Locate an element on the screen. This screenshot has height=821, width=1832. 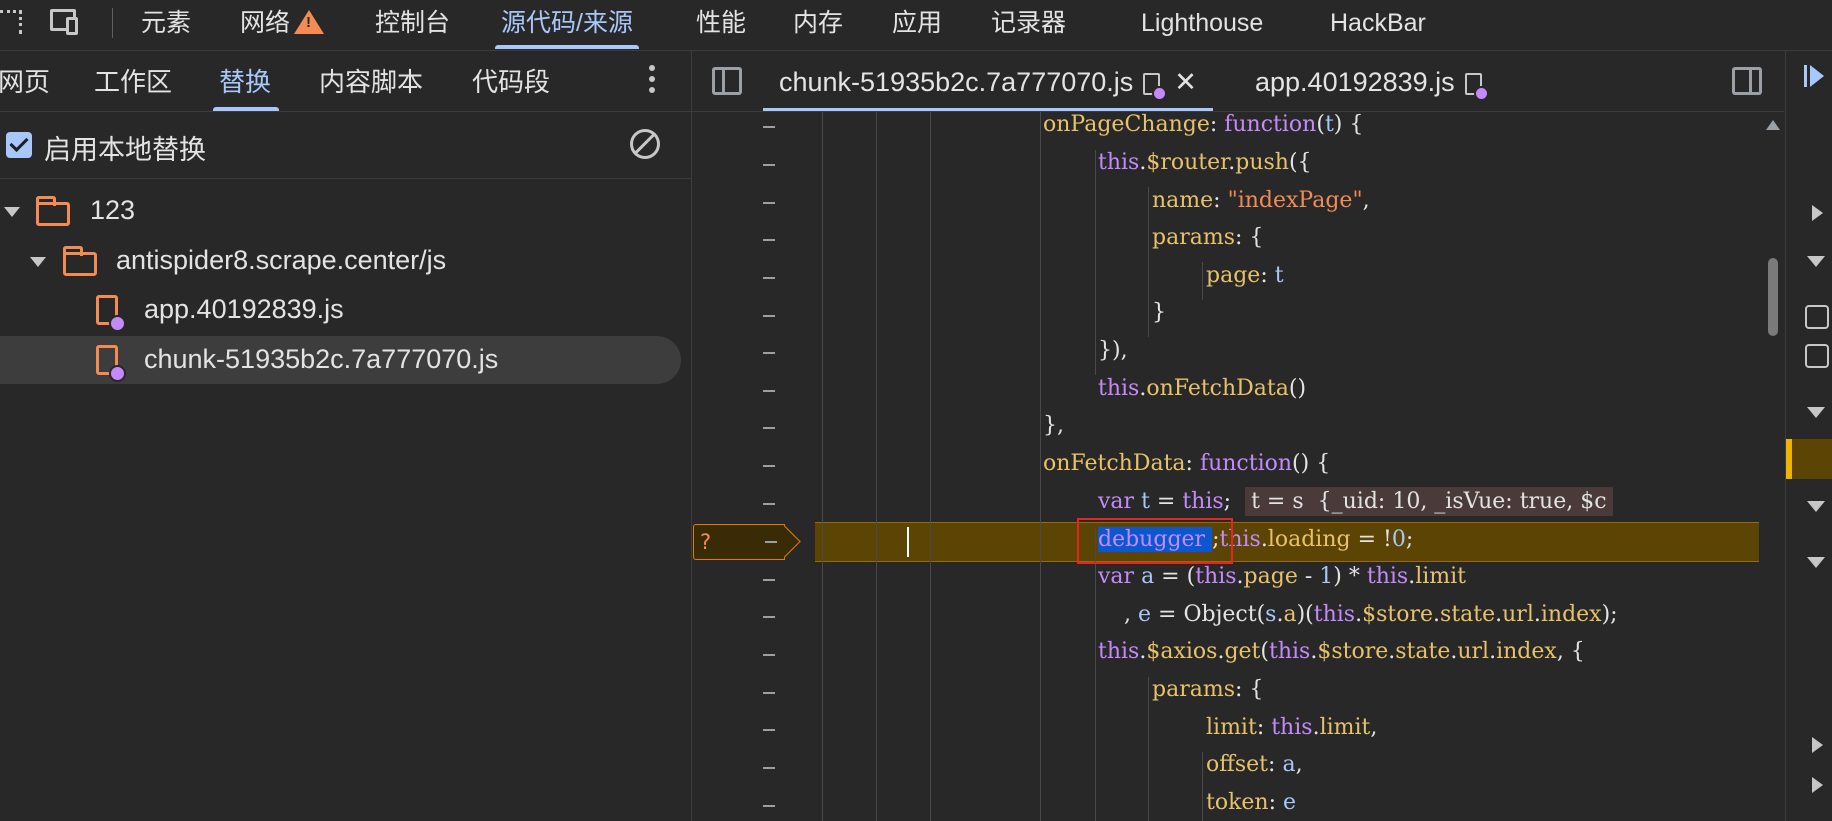
inline-variable-value: t = s {_uid: 10, _isVue: true, $c is located at coordinates (1429, 501).